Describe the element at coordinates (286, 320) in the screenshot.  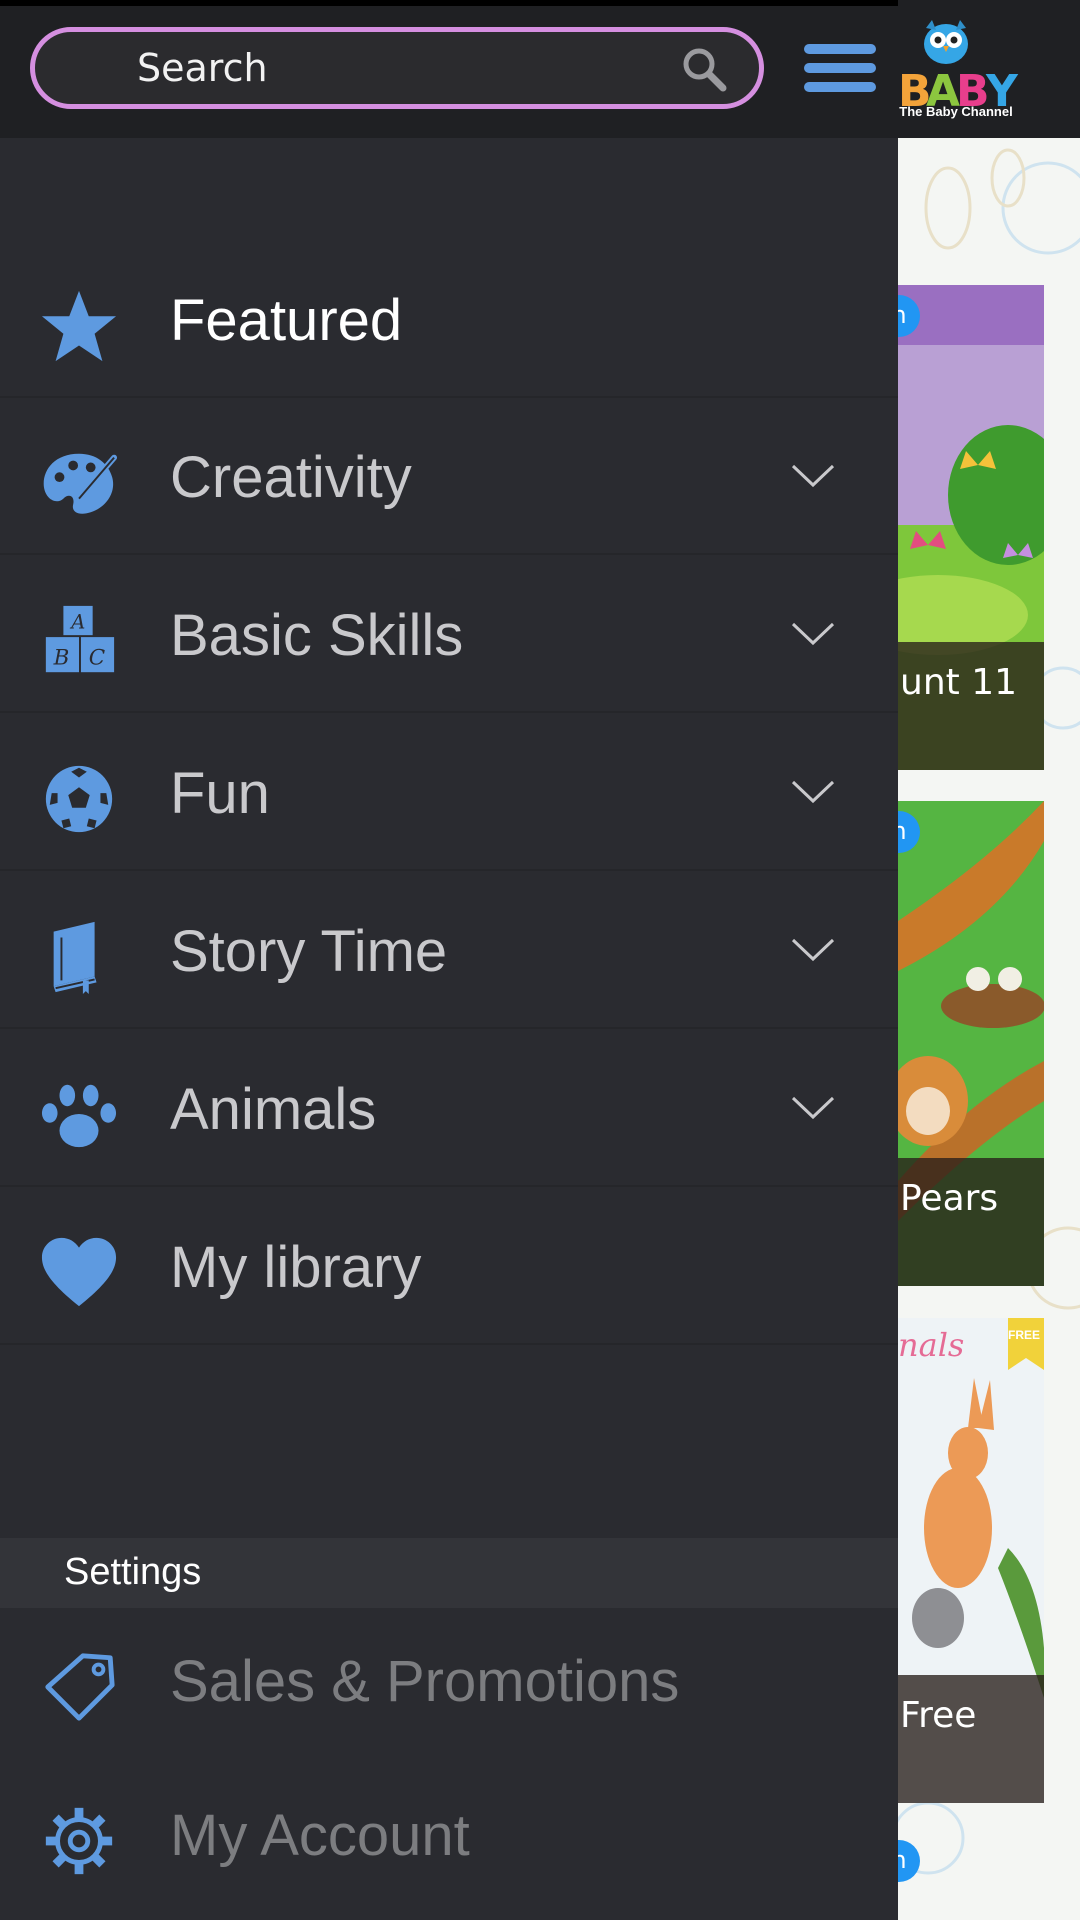
I see `drawer-item-label: Featured` at that location.